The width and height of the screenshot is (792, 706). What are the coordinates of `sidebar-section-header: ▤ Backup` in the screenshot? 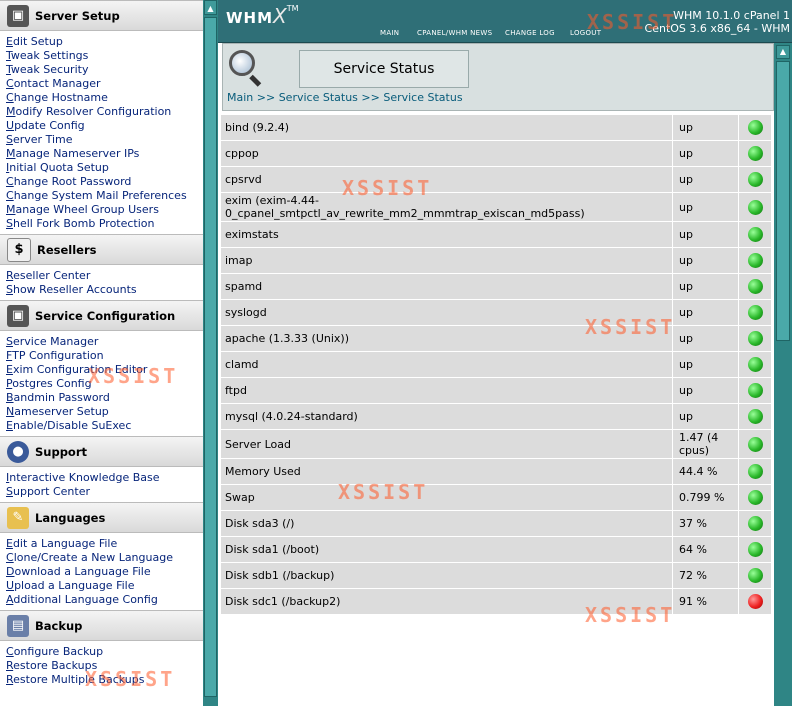 It's located at (101, 625).